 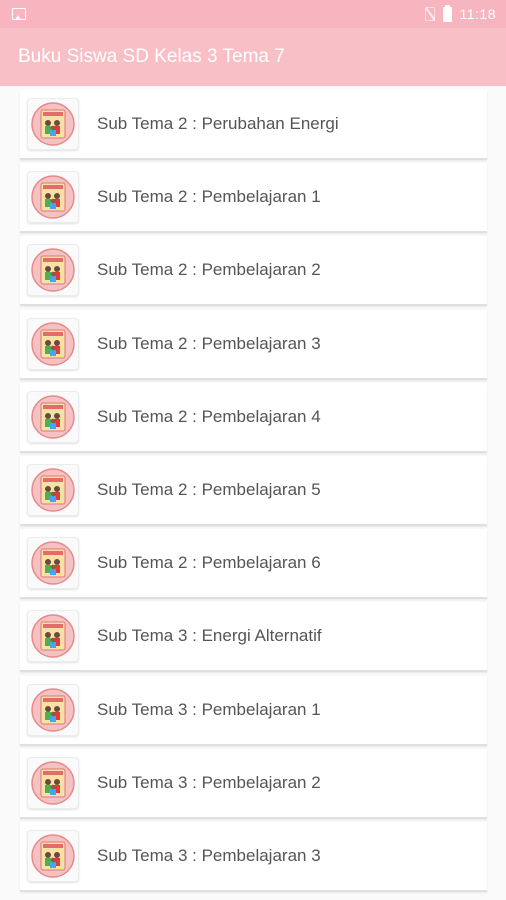 What do you see at coordinates (447, 13) in the screenshot?
I see `battery-icon` at bounding box center [447, 13].